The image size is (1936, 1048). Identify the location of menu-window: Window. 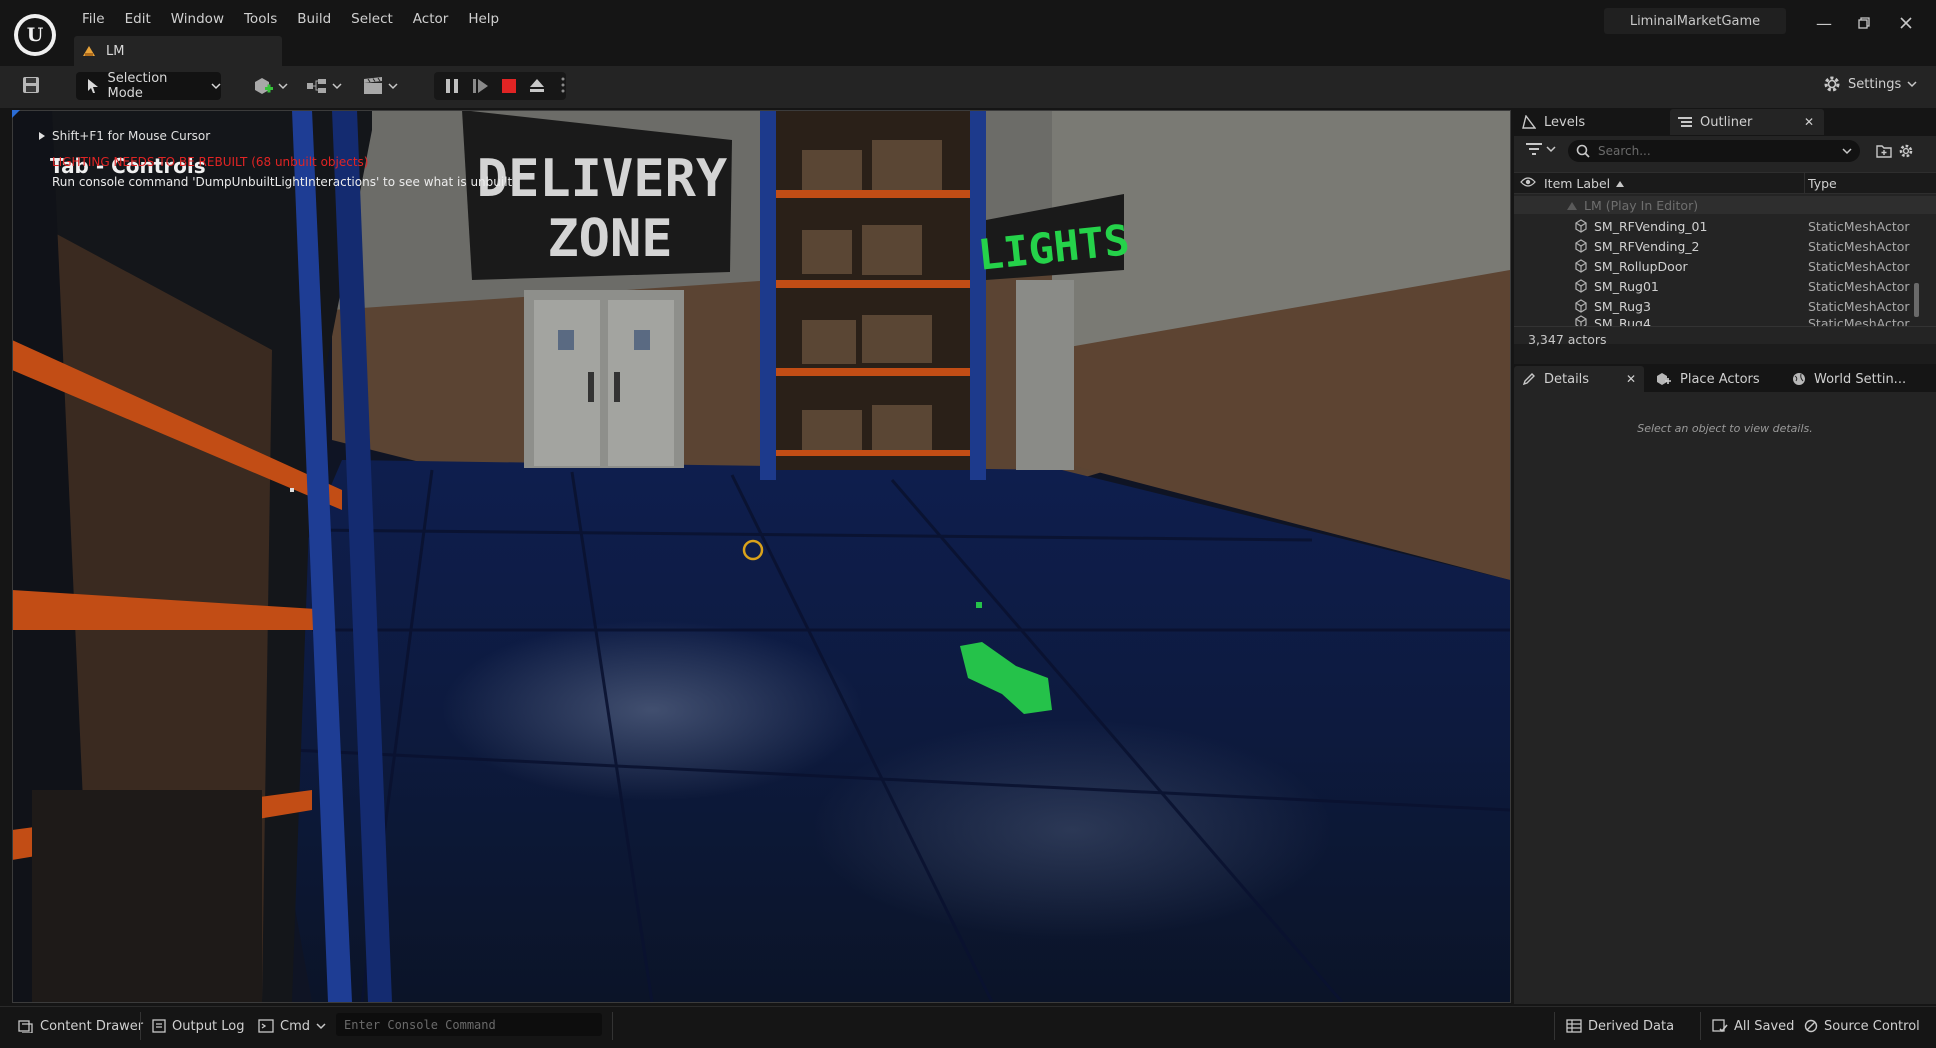
(197, 19).